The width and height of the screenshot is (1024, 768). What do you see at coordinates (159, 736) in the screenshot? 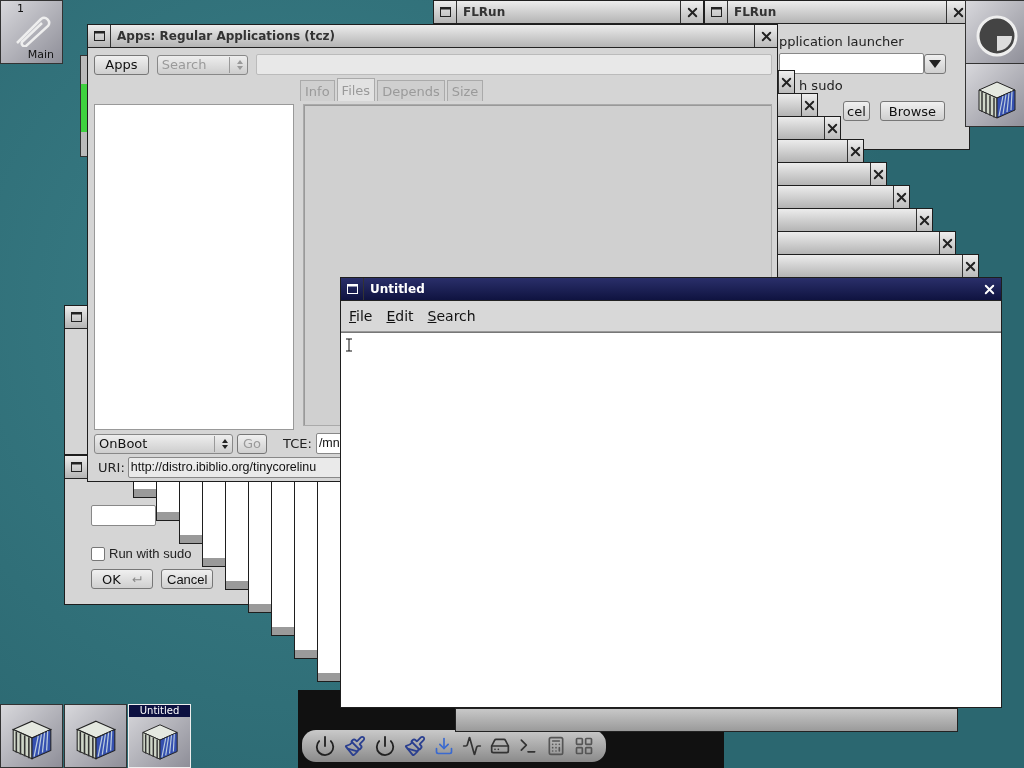
I see `taskbar-item: Untitled` at bounding box center [159, 736].